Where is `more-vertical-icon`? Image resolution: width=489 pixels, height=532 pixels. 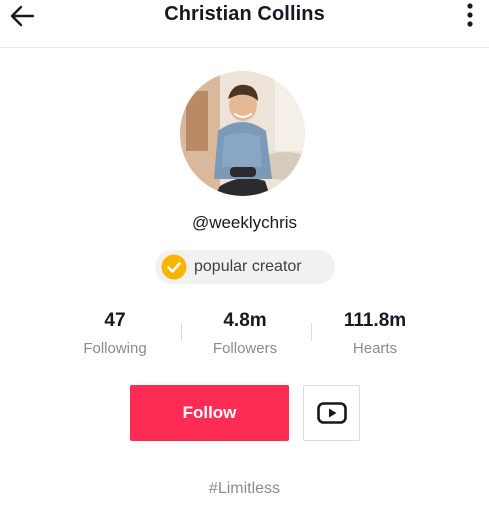
more-vertical-icon is located at coordinates (470, 15).